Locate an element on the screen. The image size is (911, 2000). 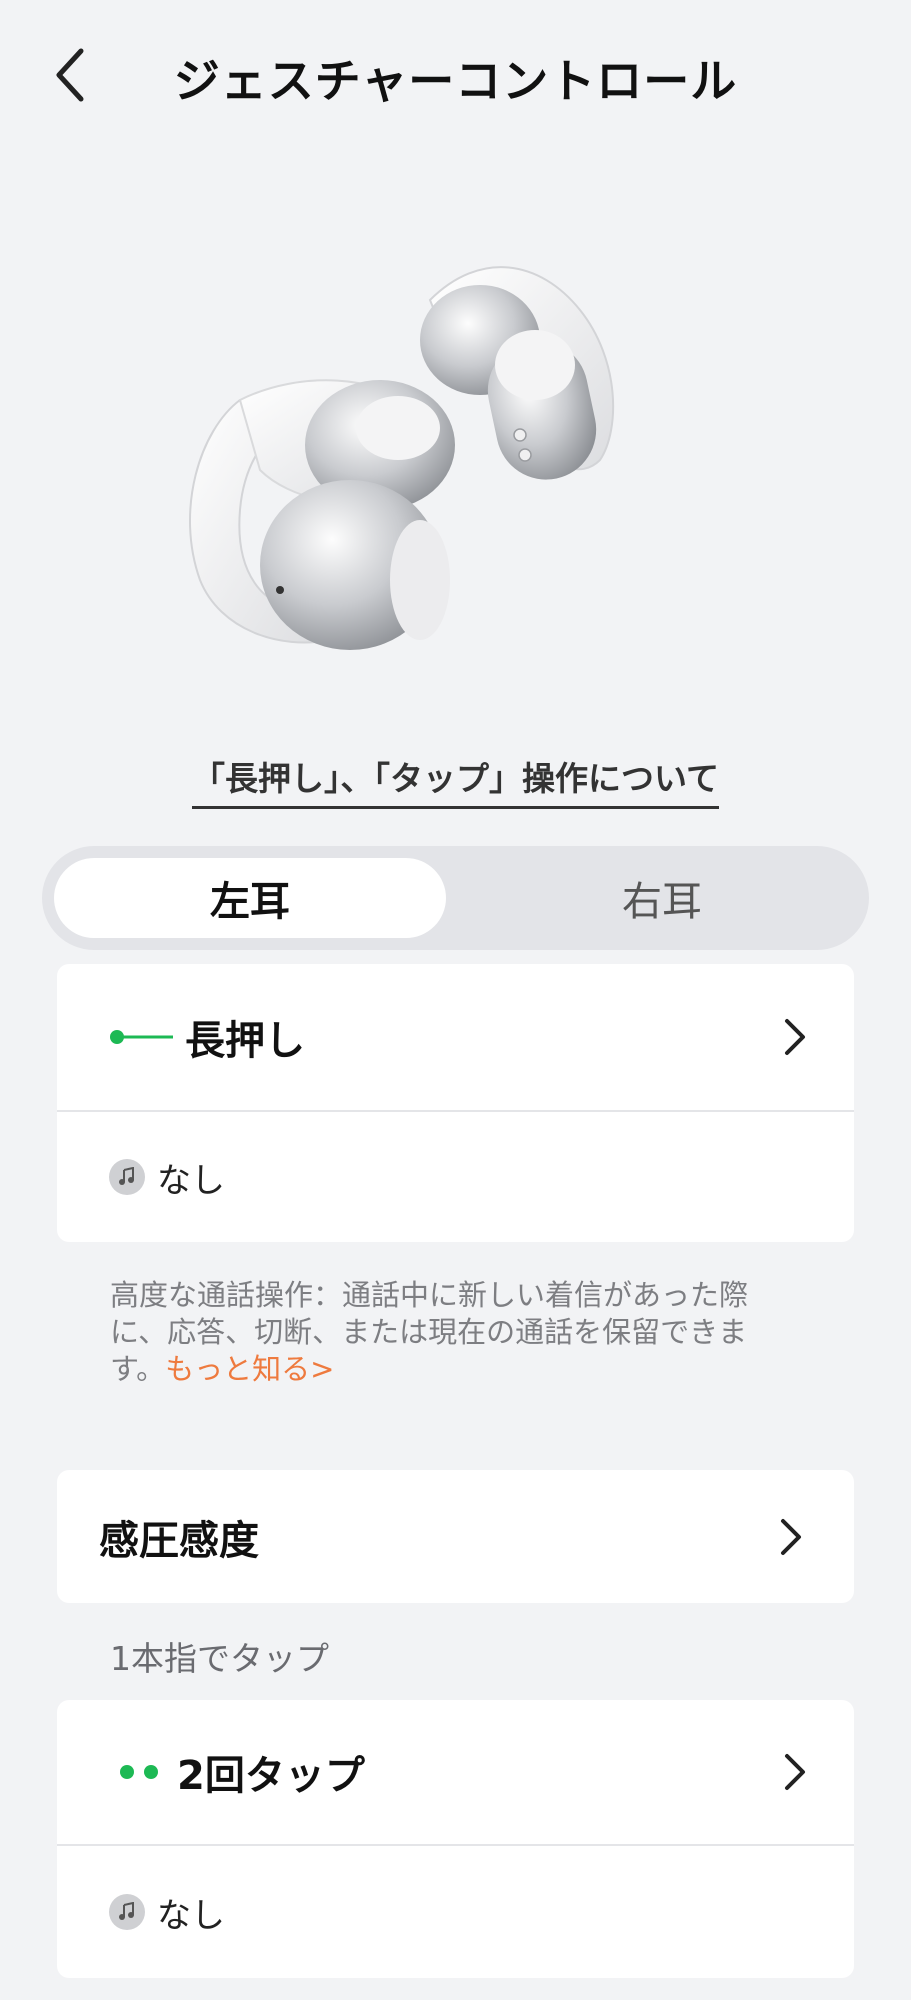
long-press-action-value: なし is located at coordinates (191, 1180).